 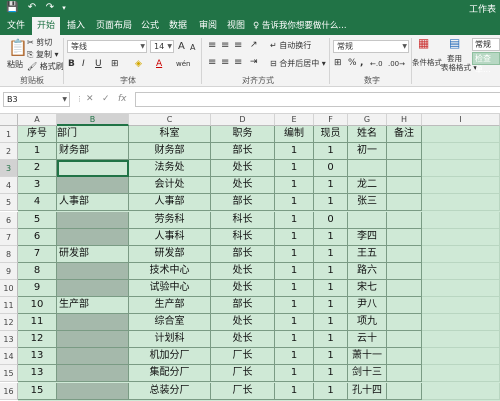 I want to click on cell-current-r9: 1, so click(x=331, y=271).